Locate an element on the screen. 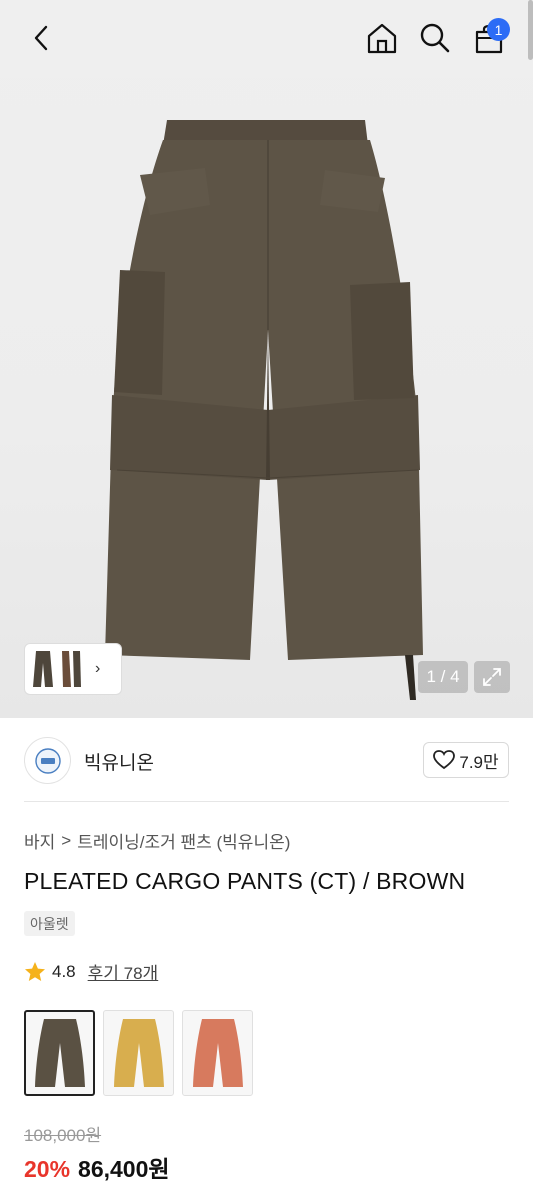 This screenshot has width=533, height=1200. like-button: 7.9만 is located at coordinates (466, 760).